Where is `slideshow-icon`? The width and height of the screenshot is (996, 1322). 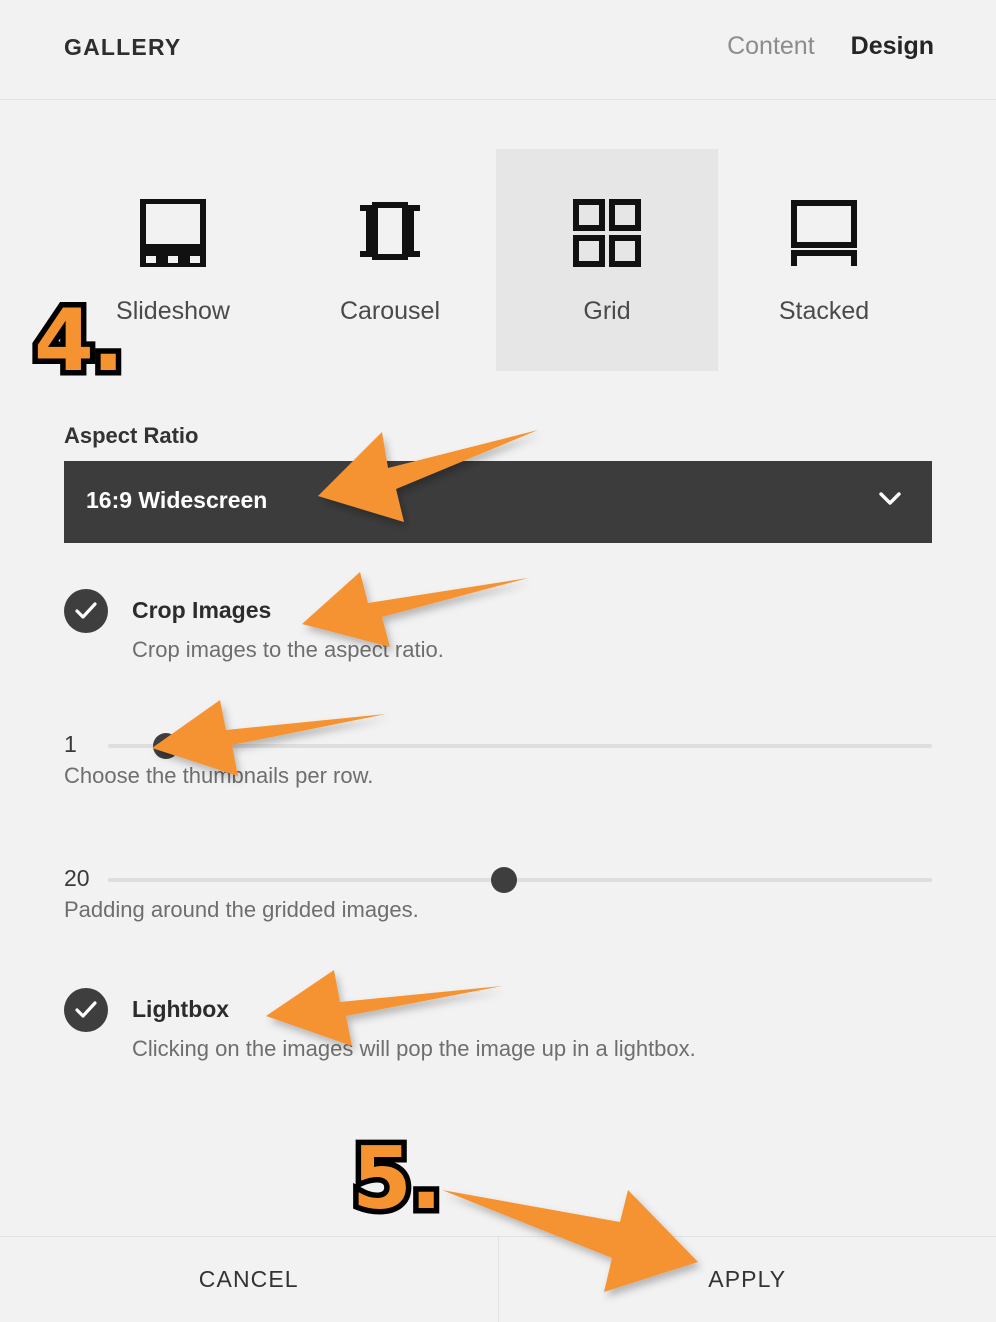
slideshow-icon is located at coordinates (173, 233).